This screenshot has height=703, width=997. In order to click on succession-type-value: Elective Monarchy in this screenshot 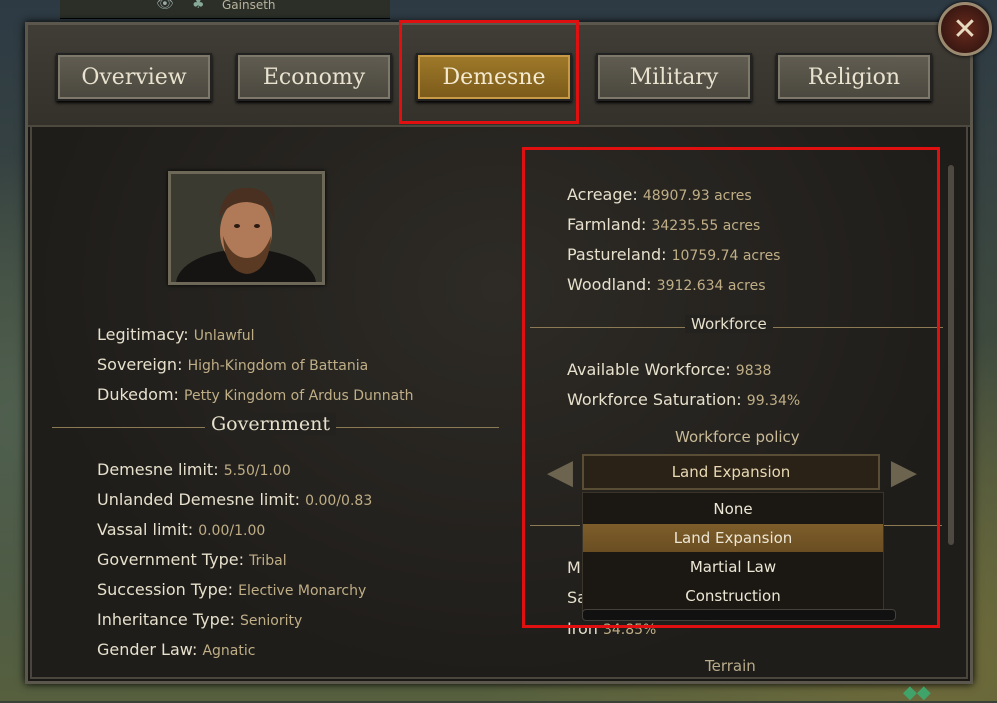, I will do `click(302, 591)`.